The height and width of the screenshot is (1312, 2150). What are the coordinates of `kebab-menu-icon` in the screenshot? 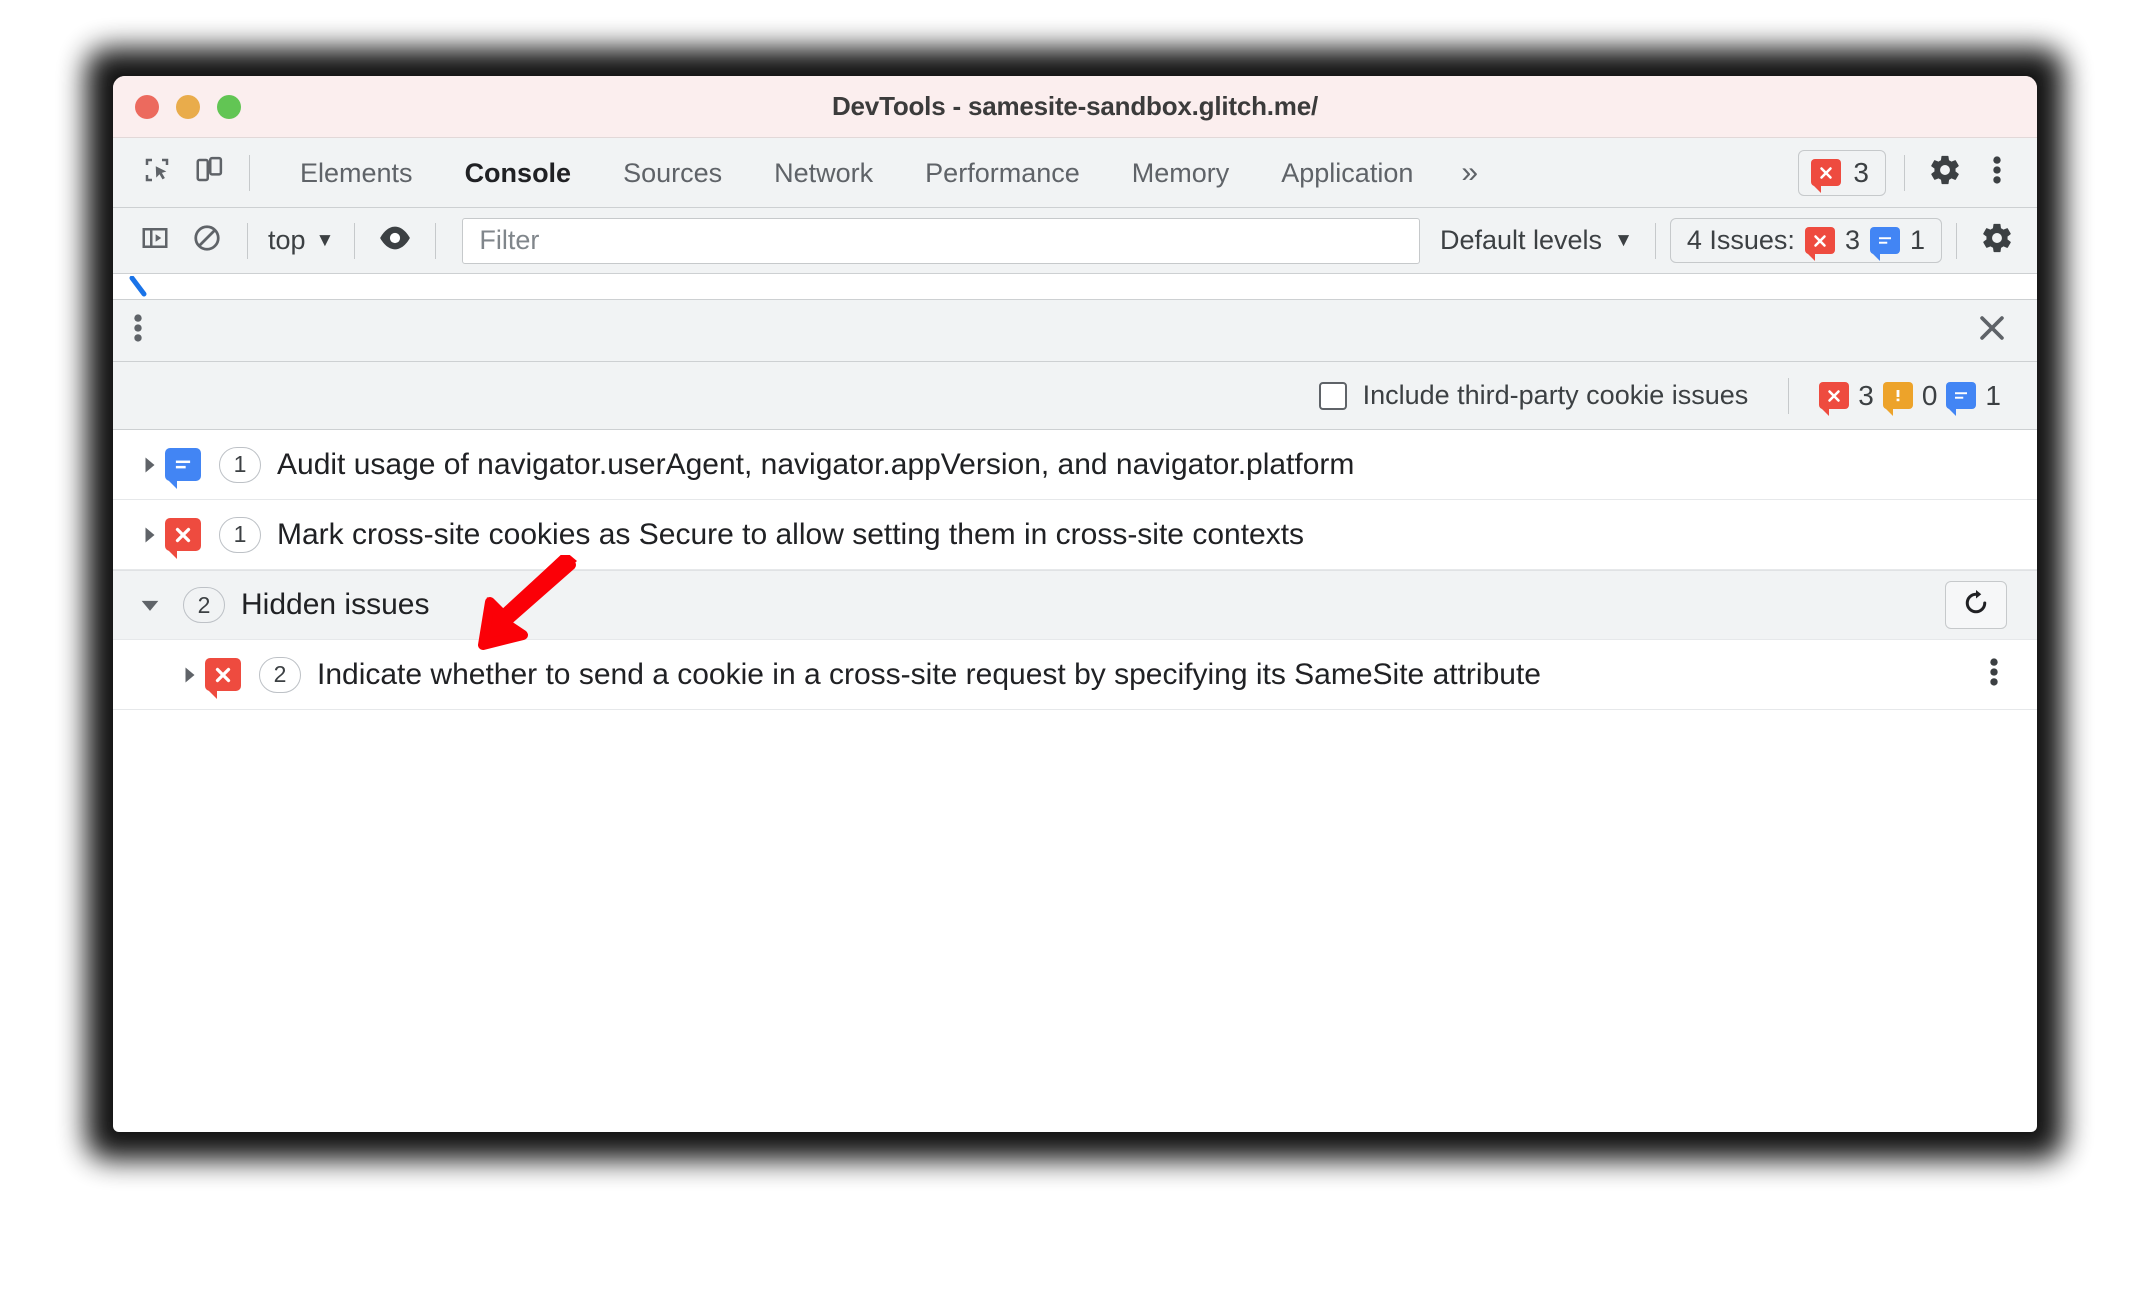 It's located at (1997, 172).